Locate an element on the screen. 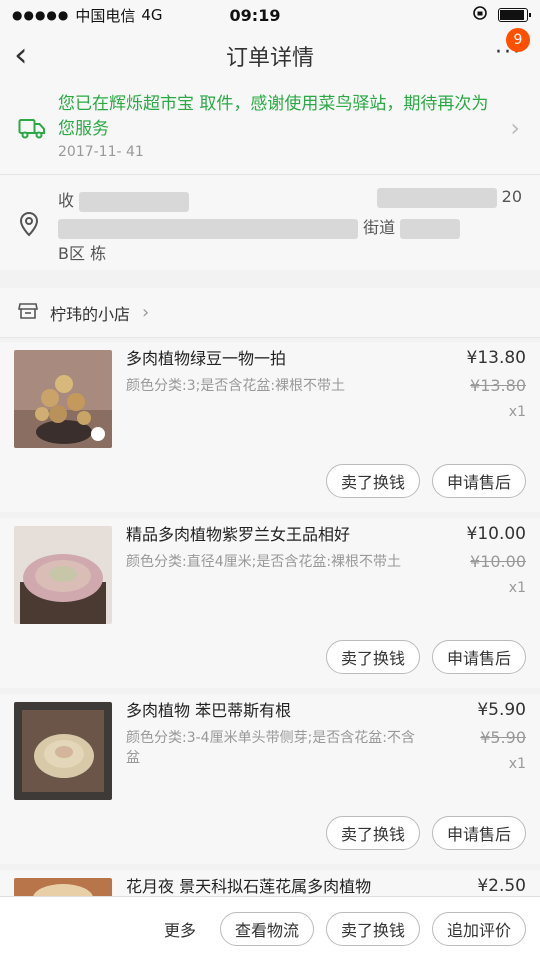 This screenshot has width=540, height=960. view-logistics-button: 查看物流 is located at coordinates (266, 928).